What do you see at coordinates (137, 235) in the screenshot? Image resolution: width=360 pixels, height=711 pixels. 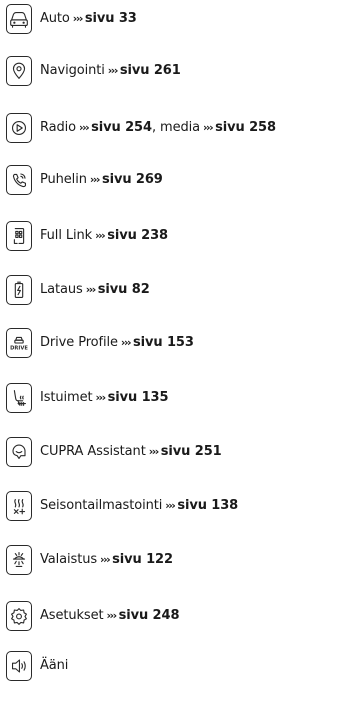 I see `page-reference: sivu 238` at bounding box center [137, 235].